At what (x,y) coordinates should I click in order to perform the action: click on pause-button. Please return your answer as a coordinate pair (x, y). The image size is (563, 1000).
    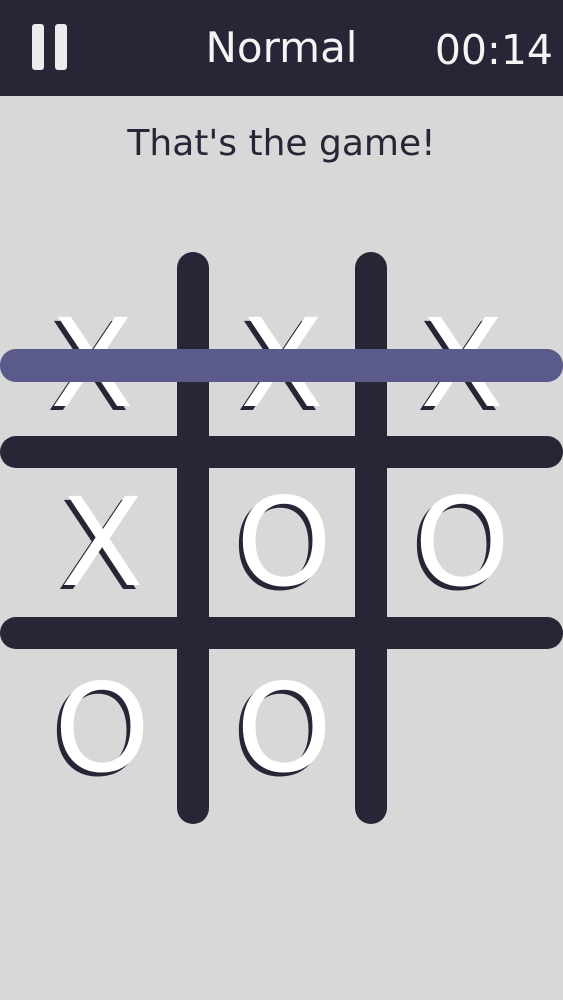
    Looking at the image, I should click on (50, 47).